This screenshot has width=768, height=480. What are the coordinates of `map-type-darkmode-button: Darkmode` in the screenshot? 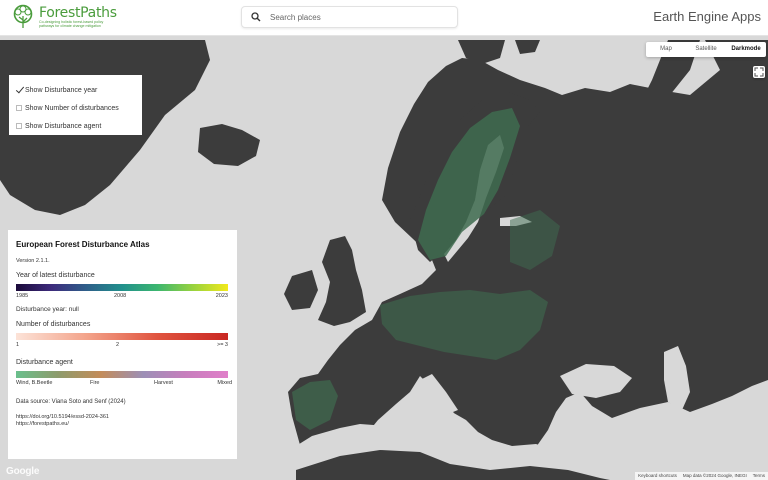 It's located at (746, 49).